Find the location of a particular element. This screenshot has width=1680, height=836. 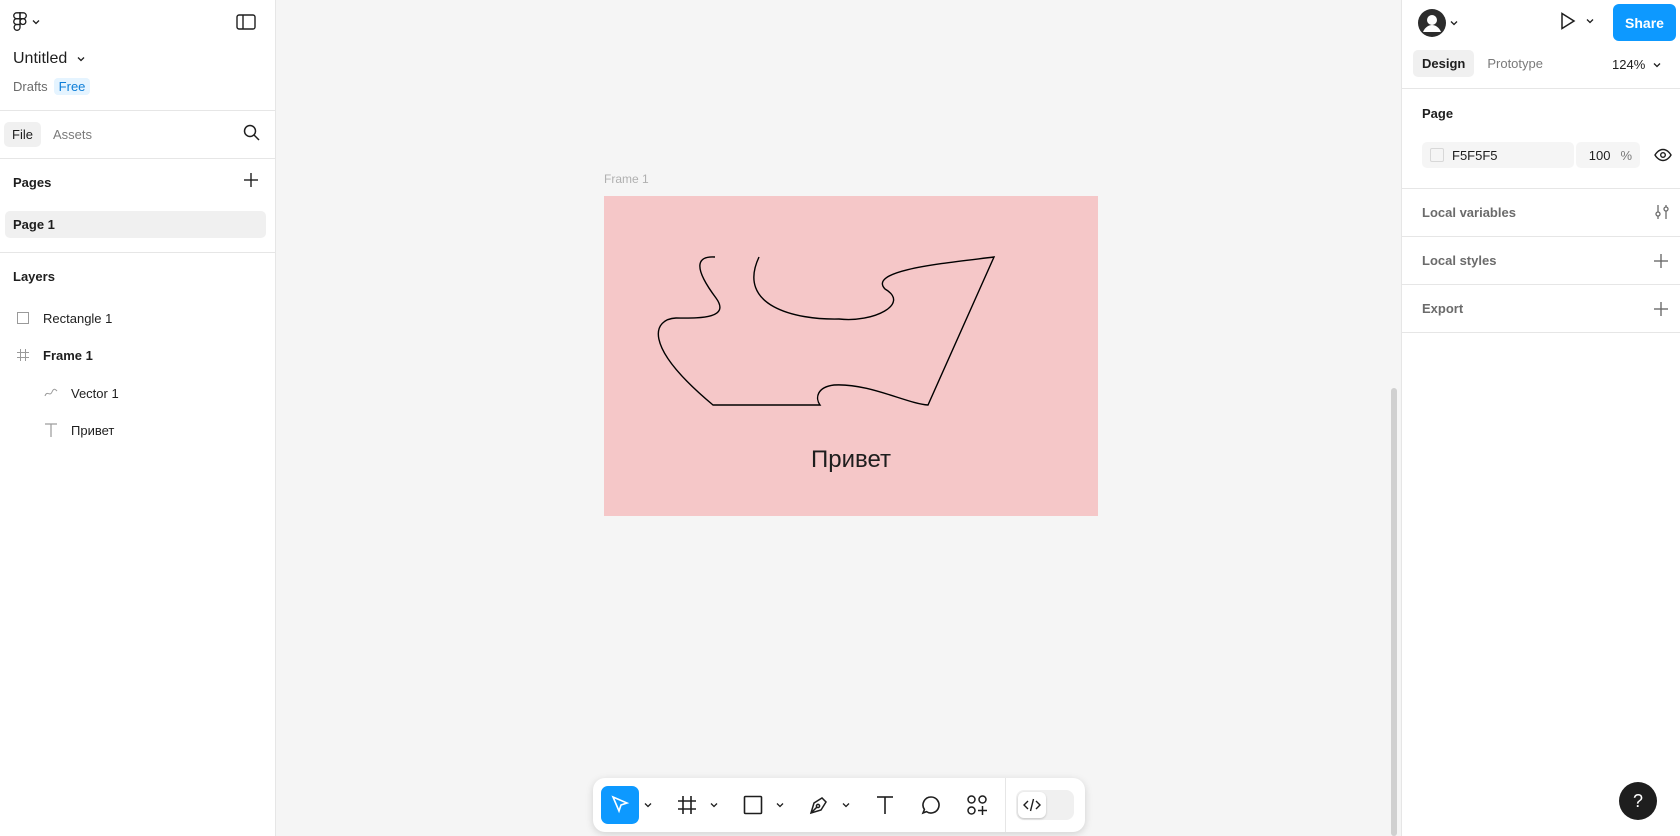

page-color-swatch is located at coordinates (1437, 155).